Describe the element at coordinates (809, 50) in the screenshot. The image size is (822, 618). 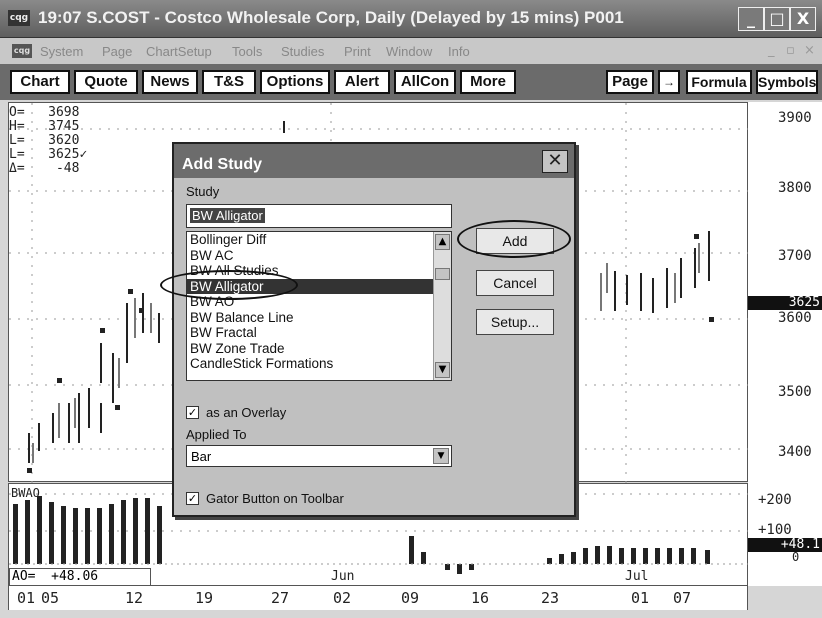
I see `mdi-close-button: ×` at that location.